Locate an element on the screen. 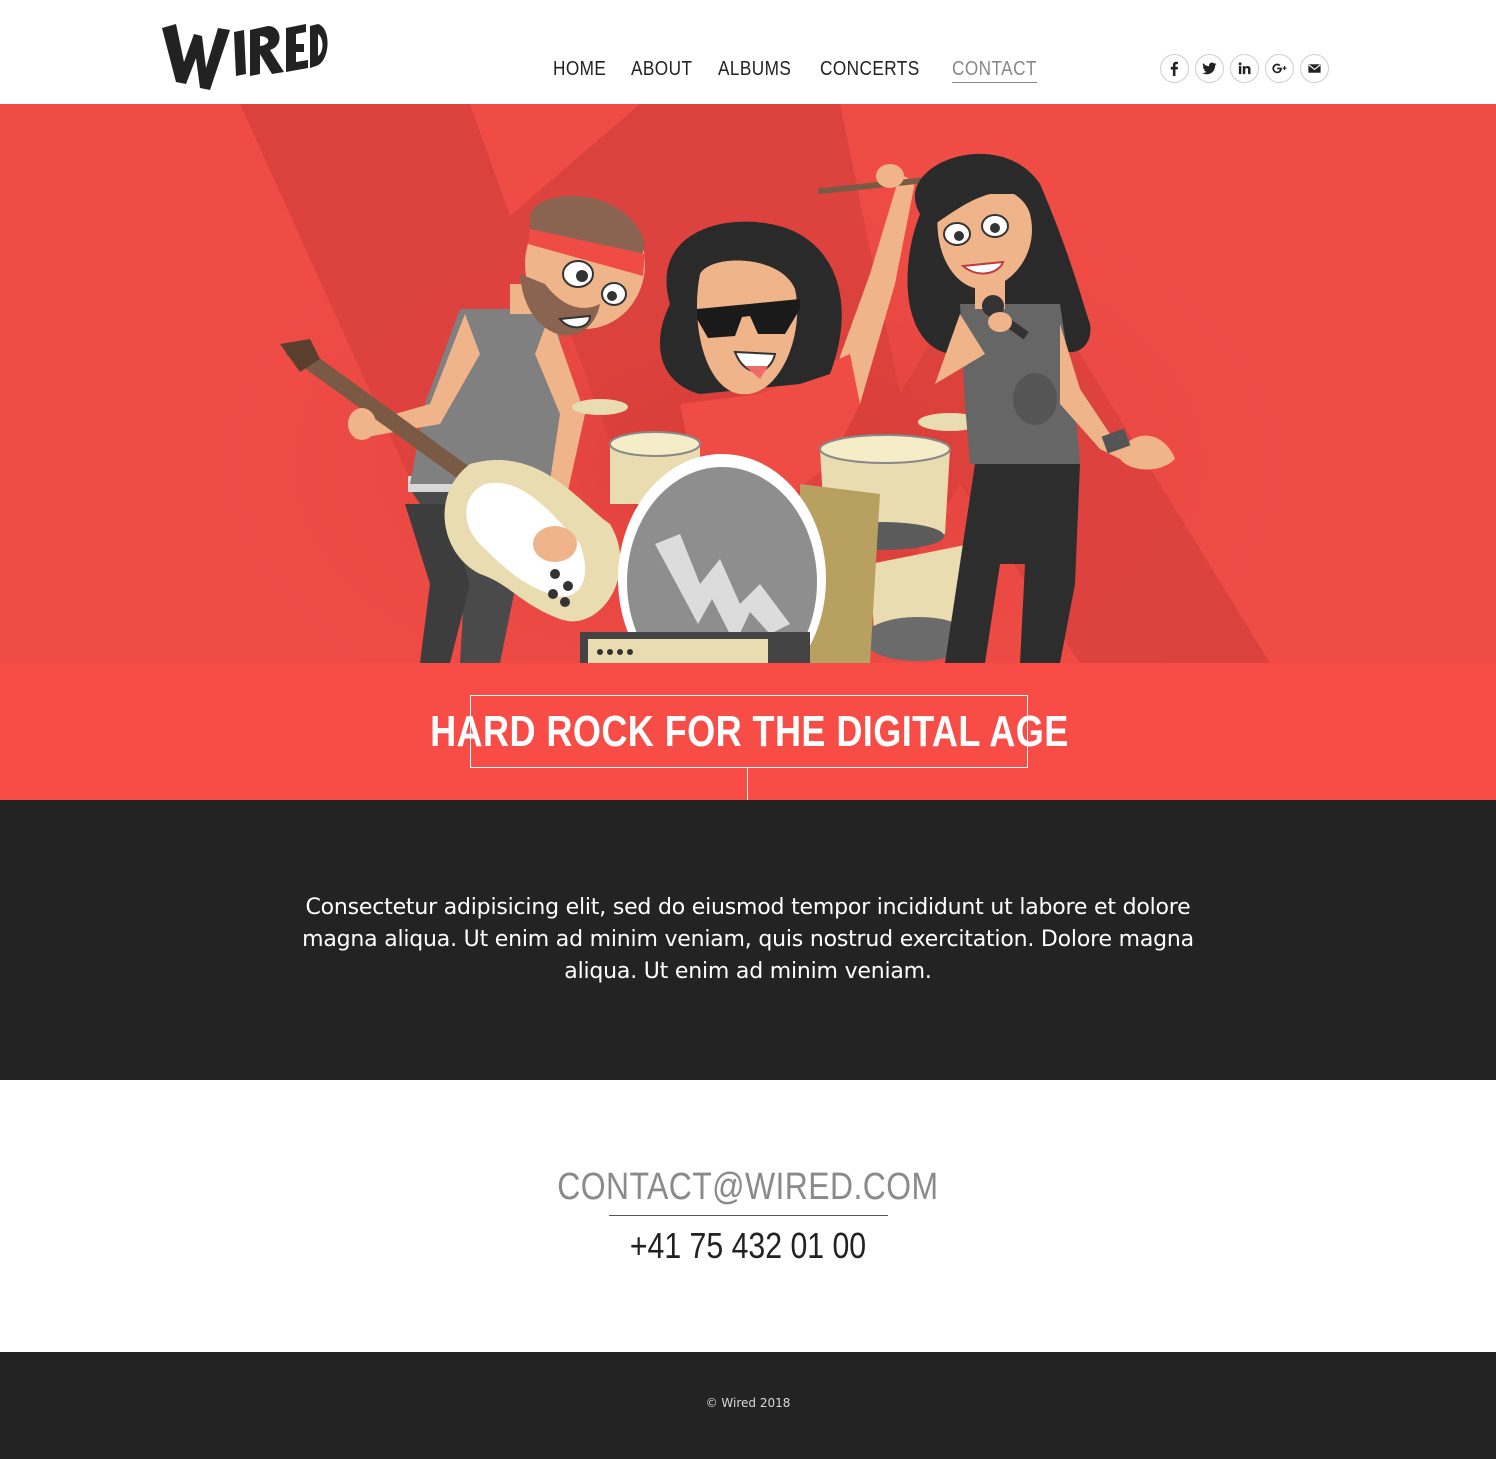  tagline-heading: HARD ROCK FOR THE DIGITAL AGE is located at coordinates (749, 731).